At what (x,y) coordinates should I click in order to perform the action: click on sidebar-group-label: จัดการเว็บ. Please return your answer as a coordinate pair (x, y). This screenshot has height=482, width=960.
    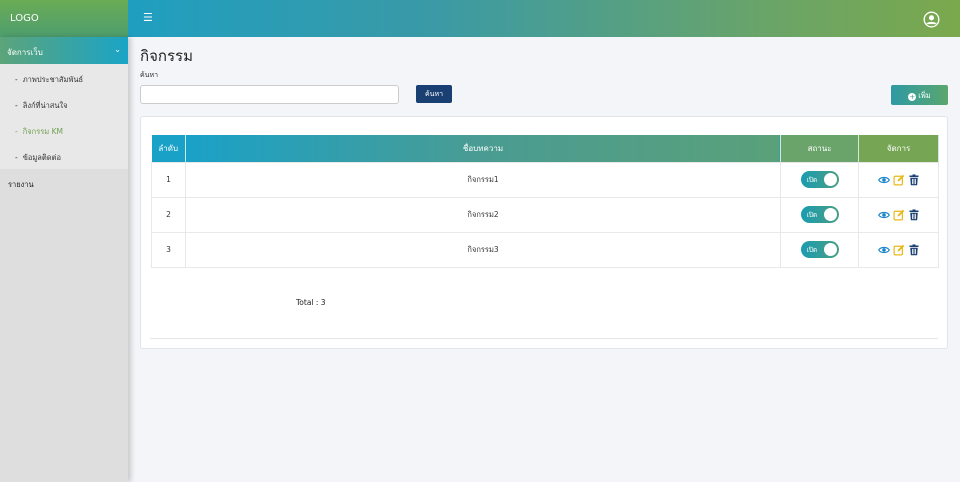
    Looking at the image, I should click on (25, 52).